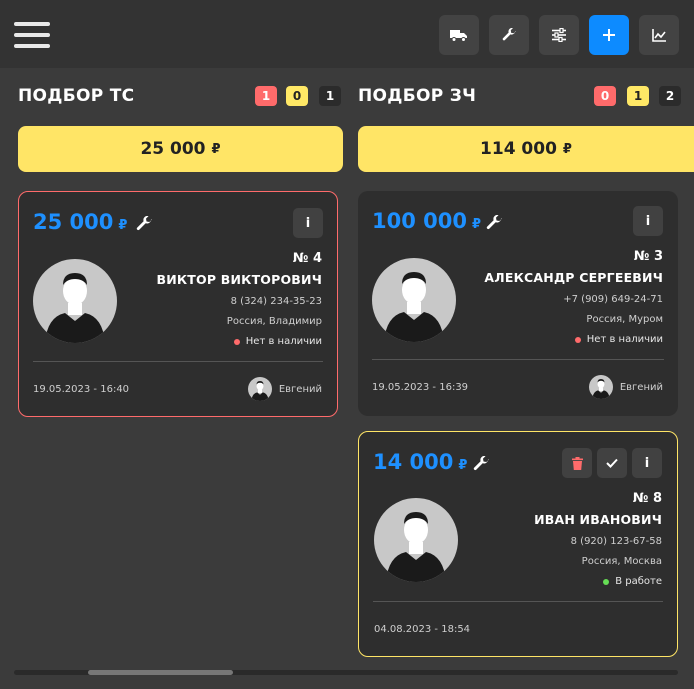  I want to click on card-price: 25 000 ₽, so click(80, 222).